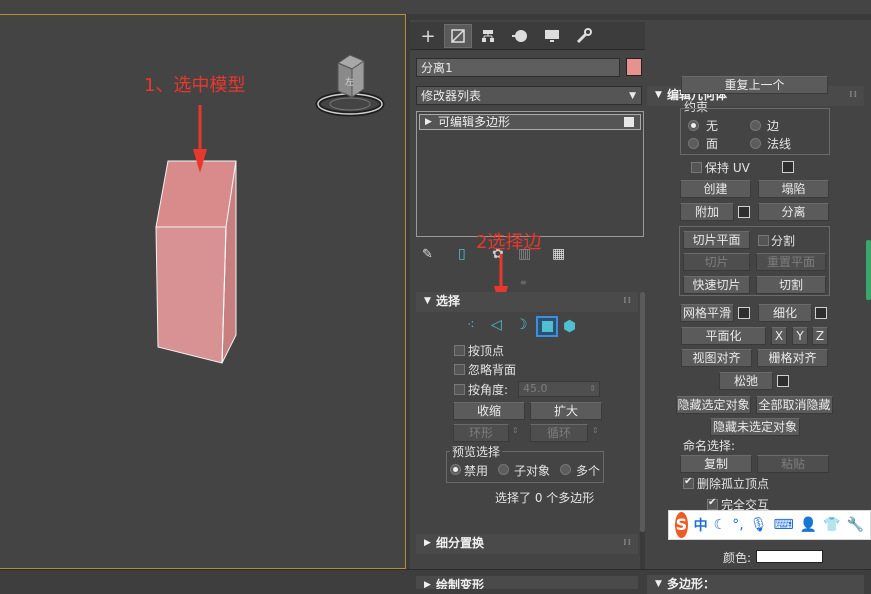 The width and height of the screenshot is (871, 594). Describe the element at coordinates (527, 302) in the screenshot. I see `selection-rollout-header: ▼ 选择 ⁞⁞` at that location.